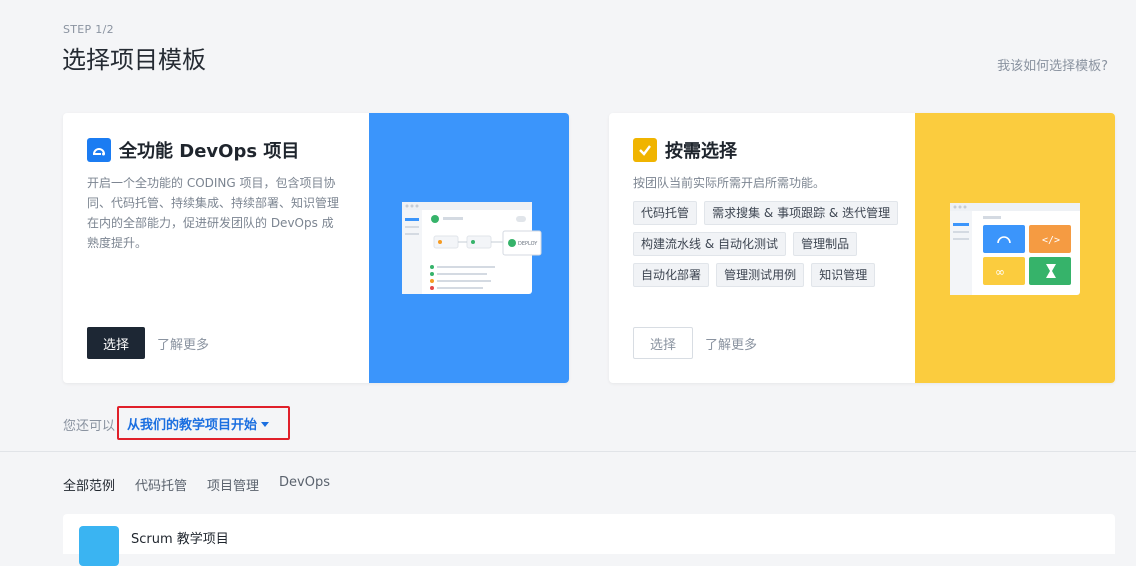 The height and width of the screenshot is (566, 1136). What do you see at coordinates (665, 213) in the screenshot?
I see `feature-tag: 代码托管` at bounding box center [665, 213].